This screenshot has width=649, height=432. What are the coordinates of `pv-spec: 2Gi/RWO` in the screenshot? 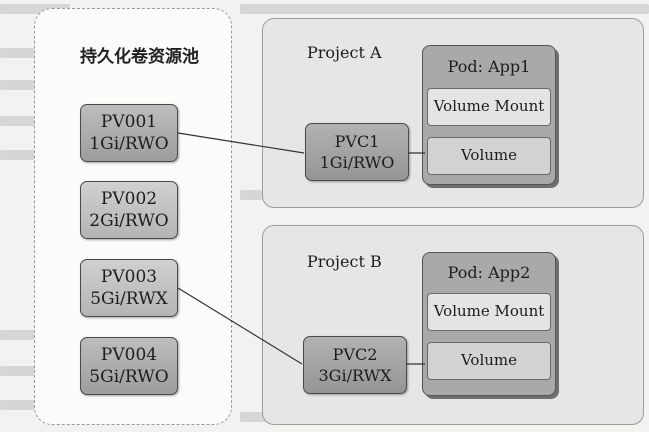 It's located at (129, 221).